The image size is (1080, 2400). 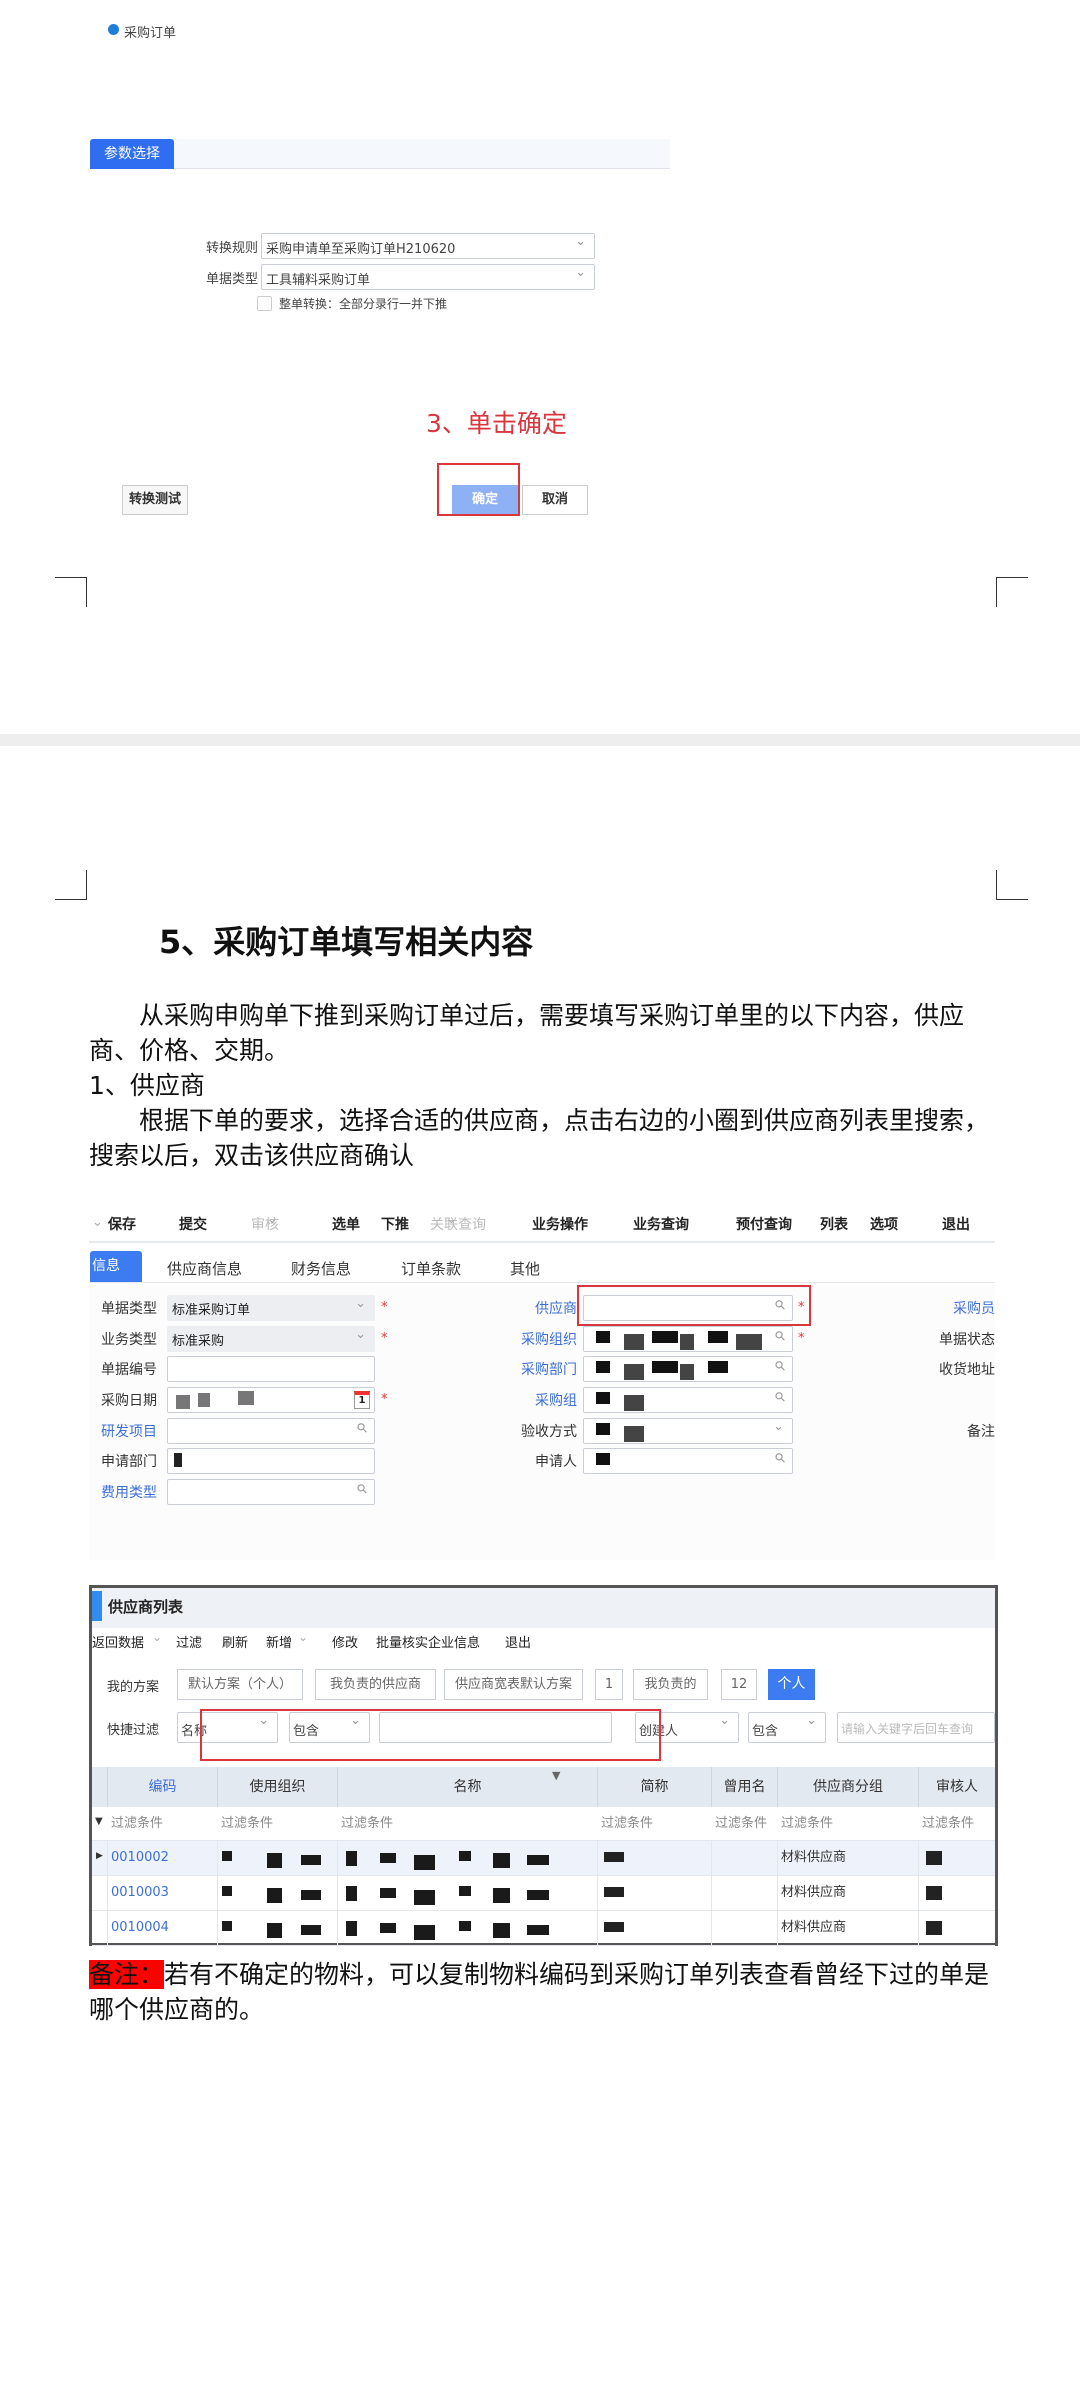 What do you see at coordinates (428, 246) in the screenshot?
I see `rule-select: 采购申请单至采购订单H210620` at bounding box center [428, 246].